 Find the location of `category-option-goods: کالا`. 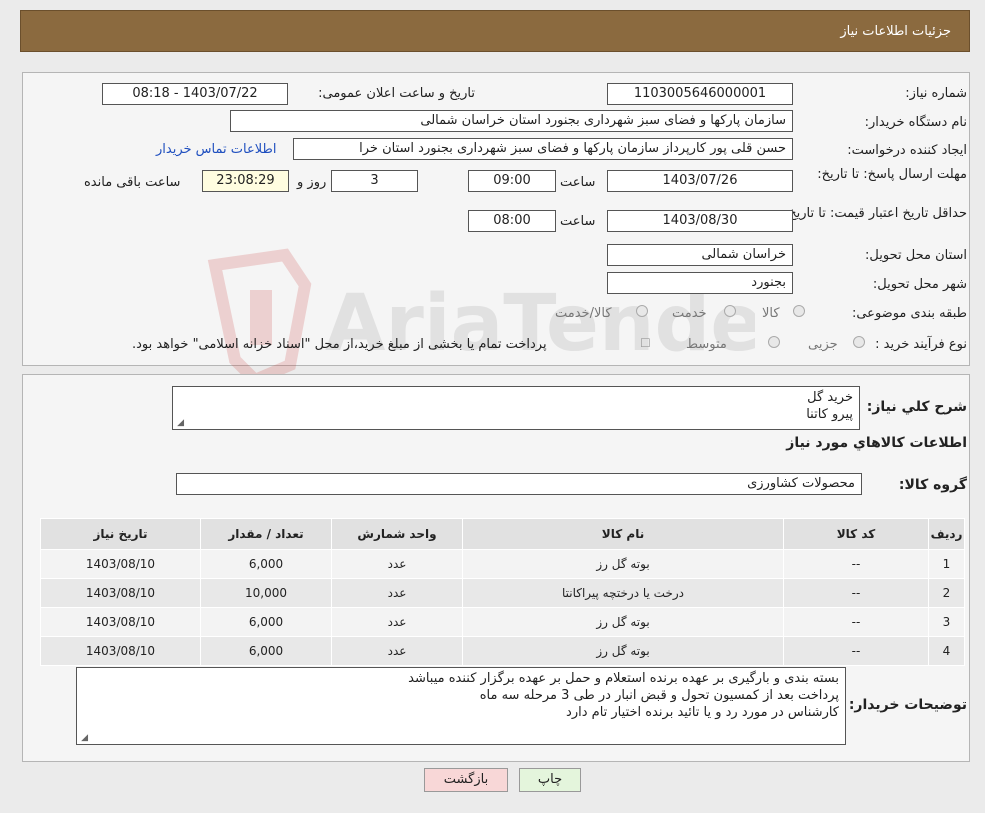

category-option-goods: کالا is located at coordinates (771, 313).